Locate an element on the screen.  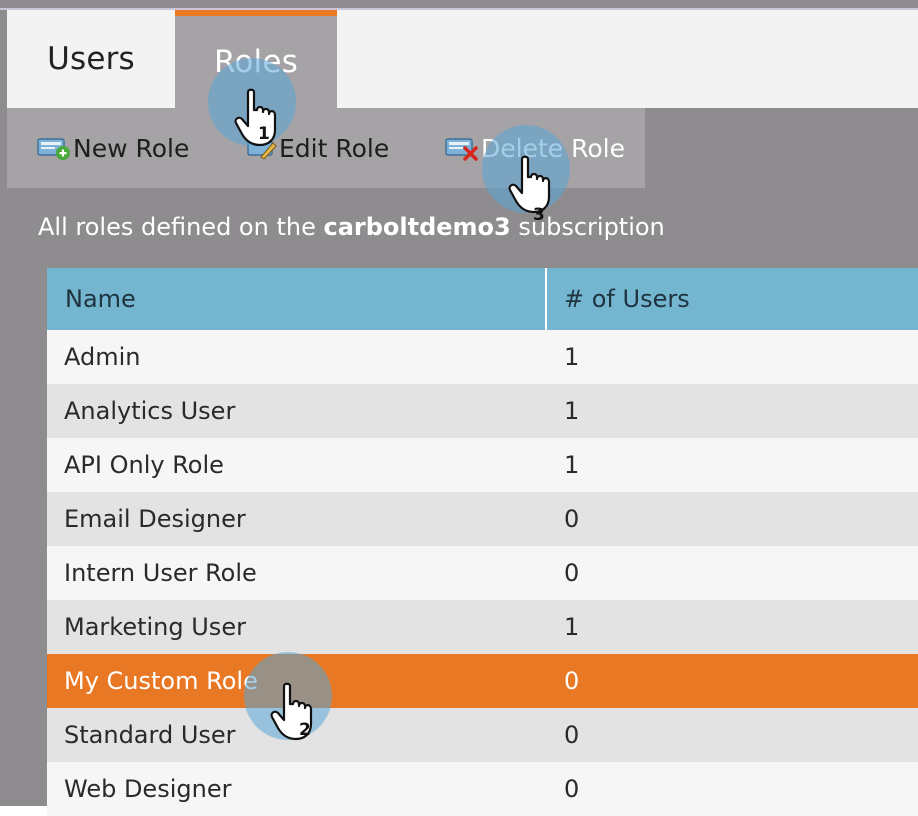
table-row: API Only Role 1 is located at coordinates (482, 465).